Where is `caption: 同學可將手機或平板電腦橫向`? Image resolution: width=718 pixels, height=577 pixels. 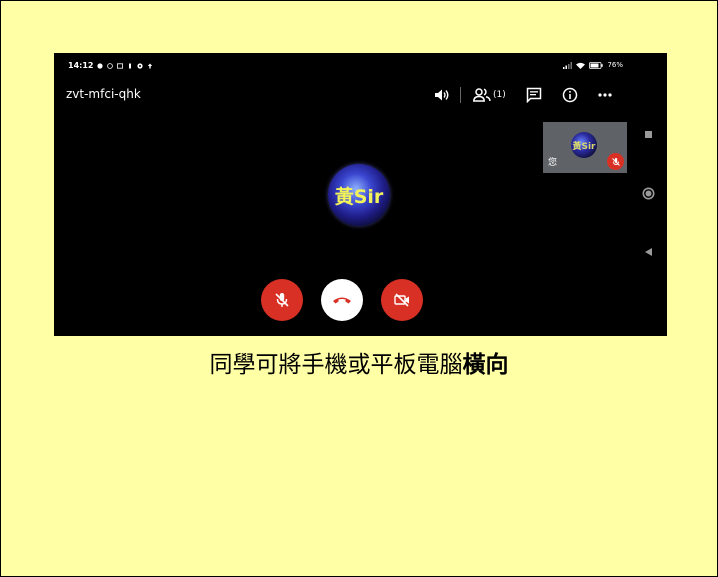
caption: 同學可將手機或平板電腦橫向 is located at coordinates (359, 362).